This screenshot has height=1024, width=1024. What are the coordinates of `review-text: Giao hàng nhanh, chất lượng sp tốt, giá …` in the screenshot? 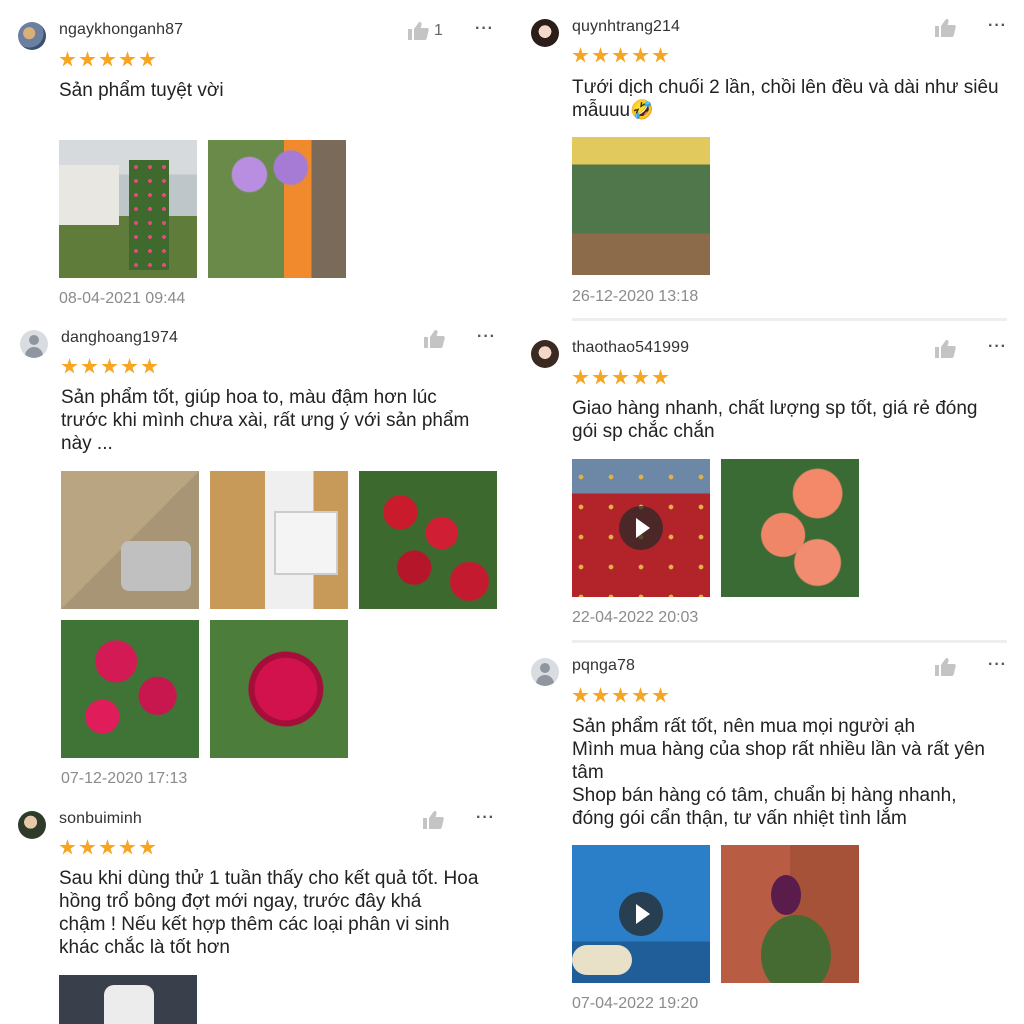 It's located at (774, 420).